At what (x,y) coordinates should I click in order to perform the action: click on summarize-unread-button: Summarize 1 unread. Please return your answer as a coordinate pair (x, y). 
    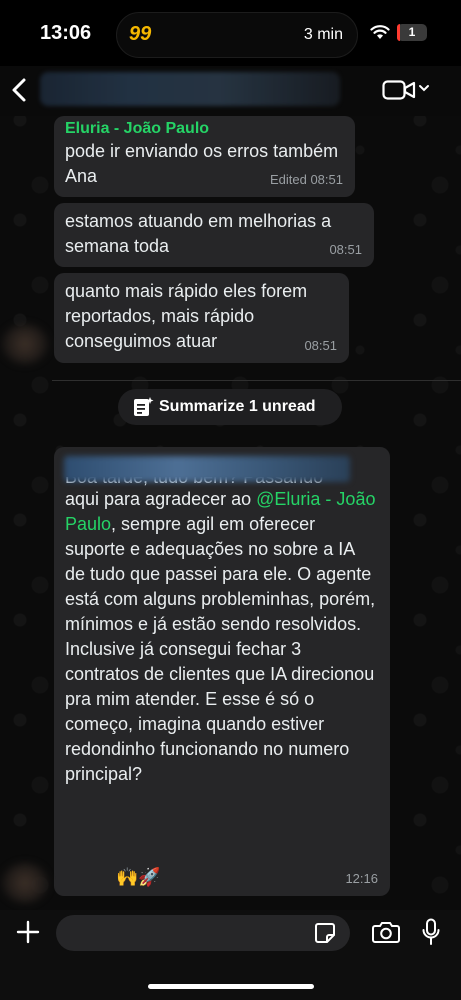
    Looking at the image, I should click on (230, 407).